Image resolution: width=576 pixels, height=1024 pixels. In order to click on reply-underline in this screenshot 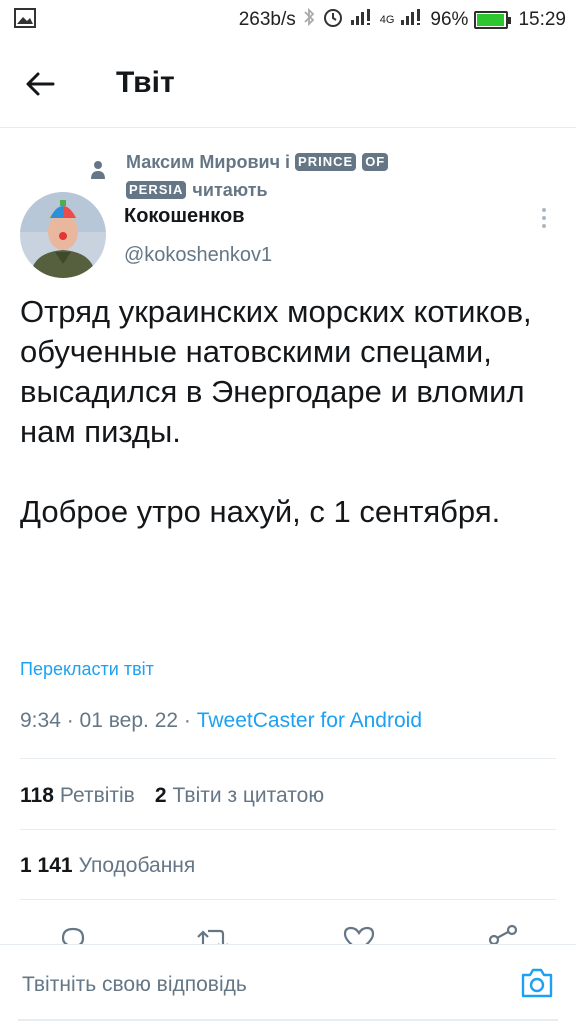, I will do `click(288, 1020)`.